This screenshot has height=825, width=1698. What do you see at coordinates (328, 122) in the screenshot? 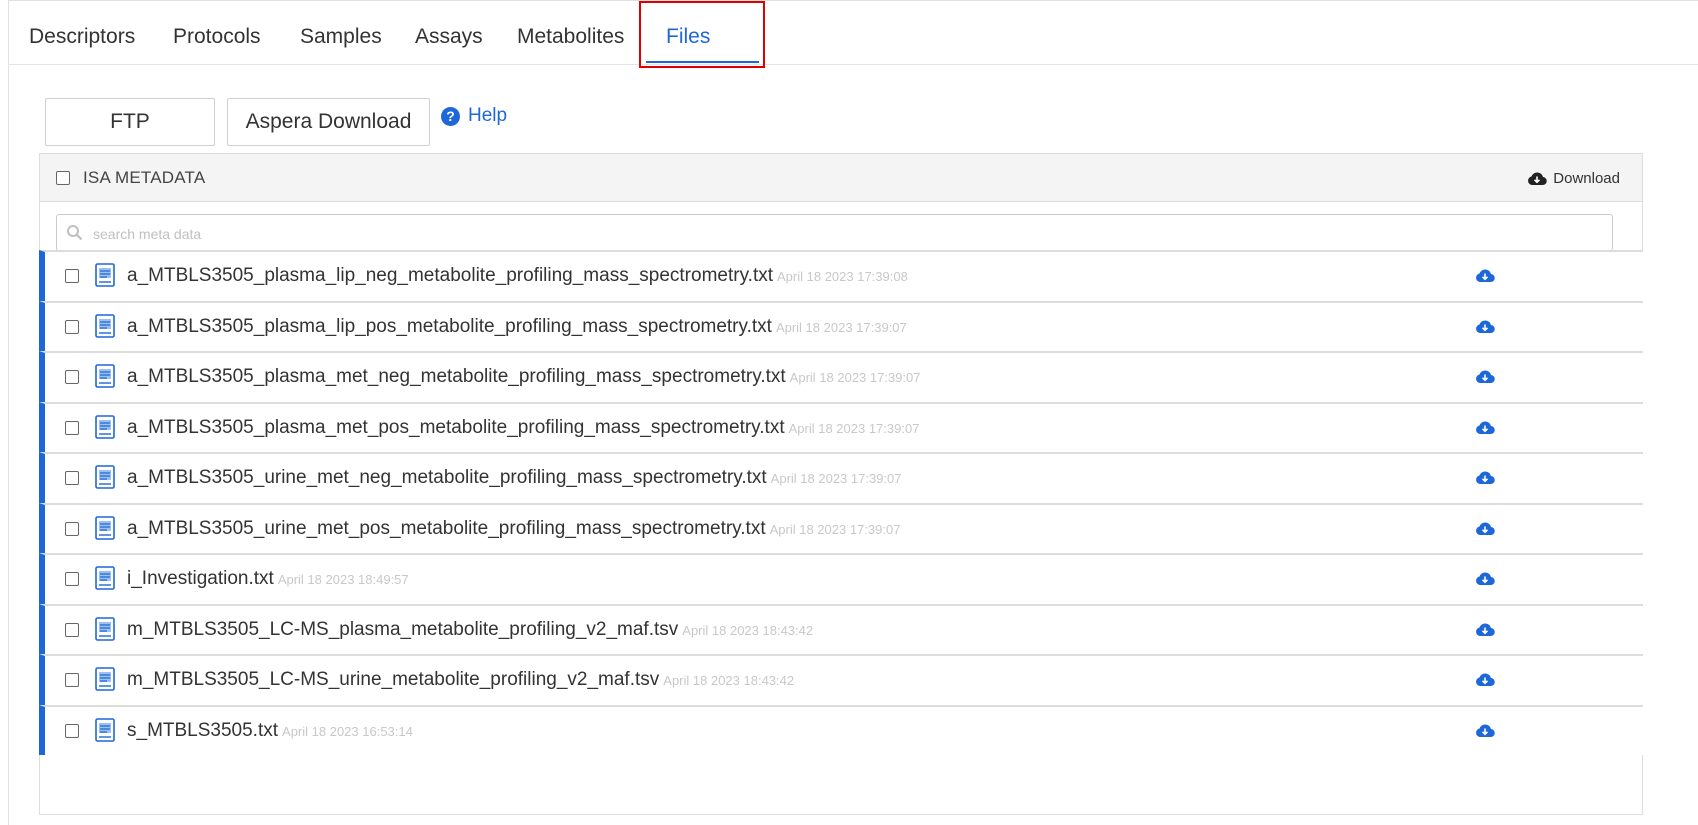
I see `aspera-download-button: Aspera Download` at bounding box center [328, 122].